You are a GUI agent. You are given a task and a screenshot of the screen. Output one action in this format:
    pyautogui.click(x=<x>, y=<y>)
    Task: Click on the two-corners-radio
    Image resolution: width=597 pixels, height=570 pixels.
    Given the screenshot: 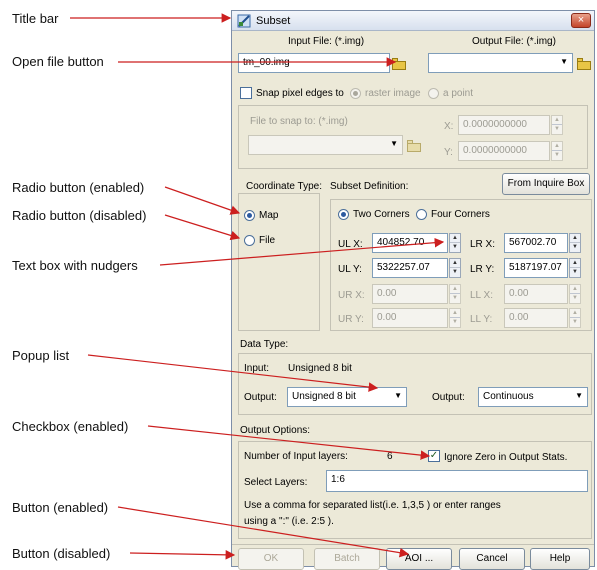 What is the action you would take?
    pyautogui.click(x=343, y=214)
    